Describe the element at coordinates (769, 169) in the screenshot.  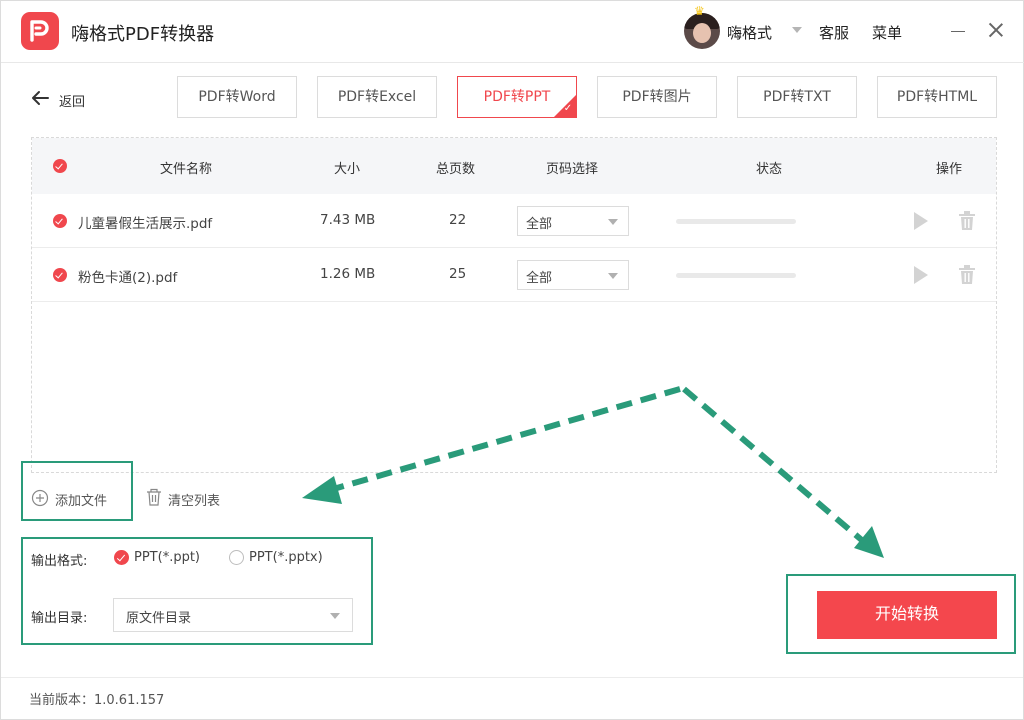
I see `header-status: 状态` at that location.